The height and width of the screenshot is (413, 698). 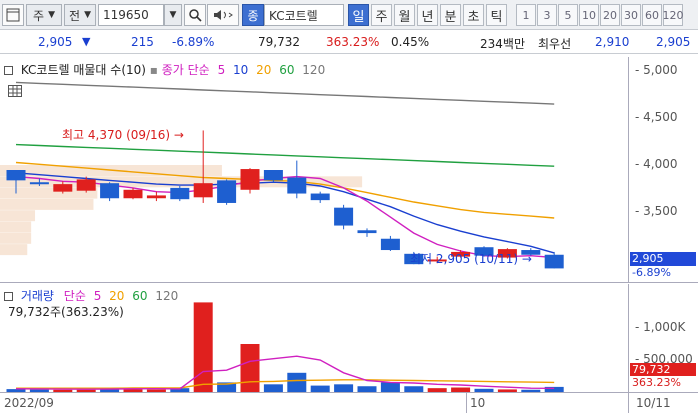 I want to click on price-legend-title: KC코트렐 매물대 수(10), so click(x=83, y=70).